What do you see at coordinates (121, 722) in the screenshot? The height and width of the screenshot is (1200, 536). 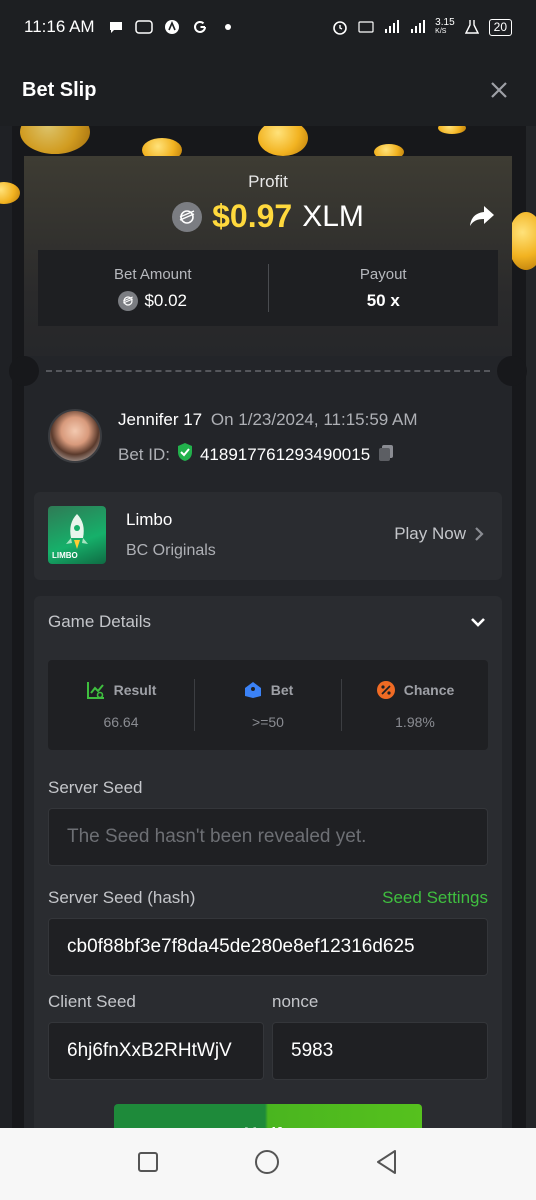 I see `stat-result-value: 66.64` at bounding box center [121, 722].